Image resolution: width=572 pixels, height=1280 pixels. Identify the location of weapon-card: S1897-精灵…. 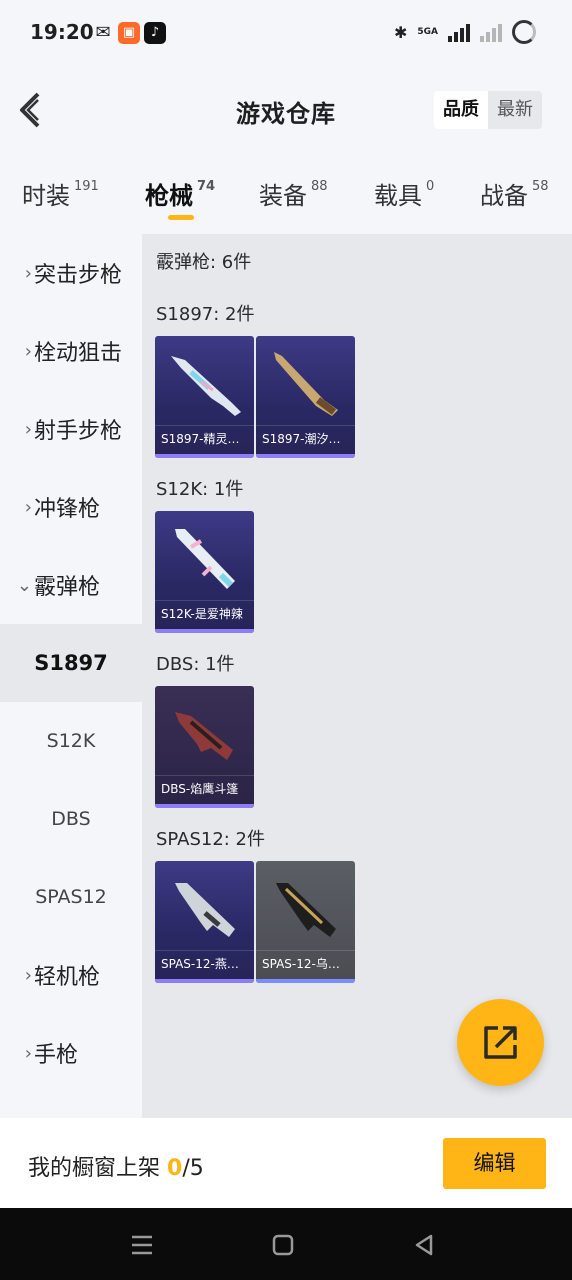
(204, 397).